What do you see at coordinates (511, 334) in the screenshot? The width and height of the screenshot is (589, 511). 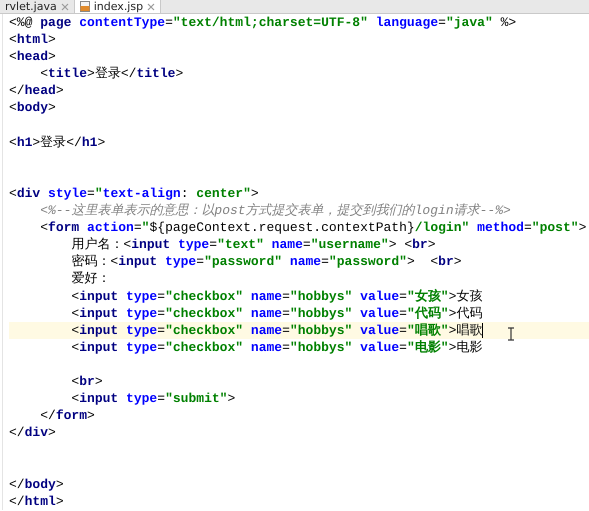 I see `text-cursor-icon` at bounding box center [511, 334].